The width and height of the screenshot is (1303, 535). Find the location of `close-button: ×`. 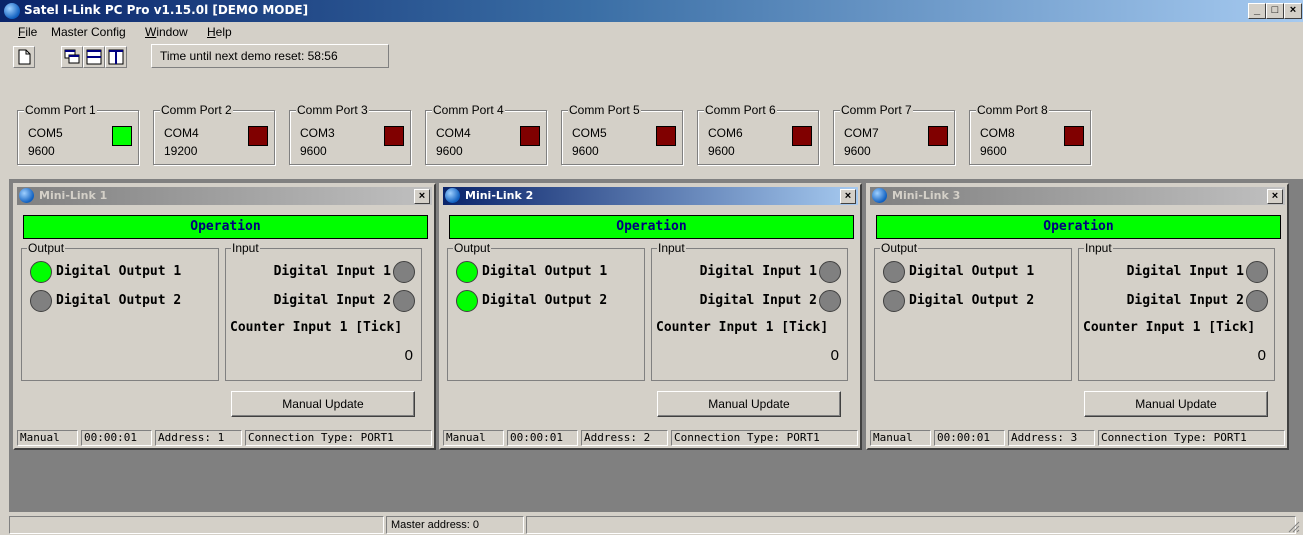

close-button: × is located at coordinates (1293, 11).